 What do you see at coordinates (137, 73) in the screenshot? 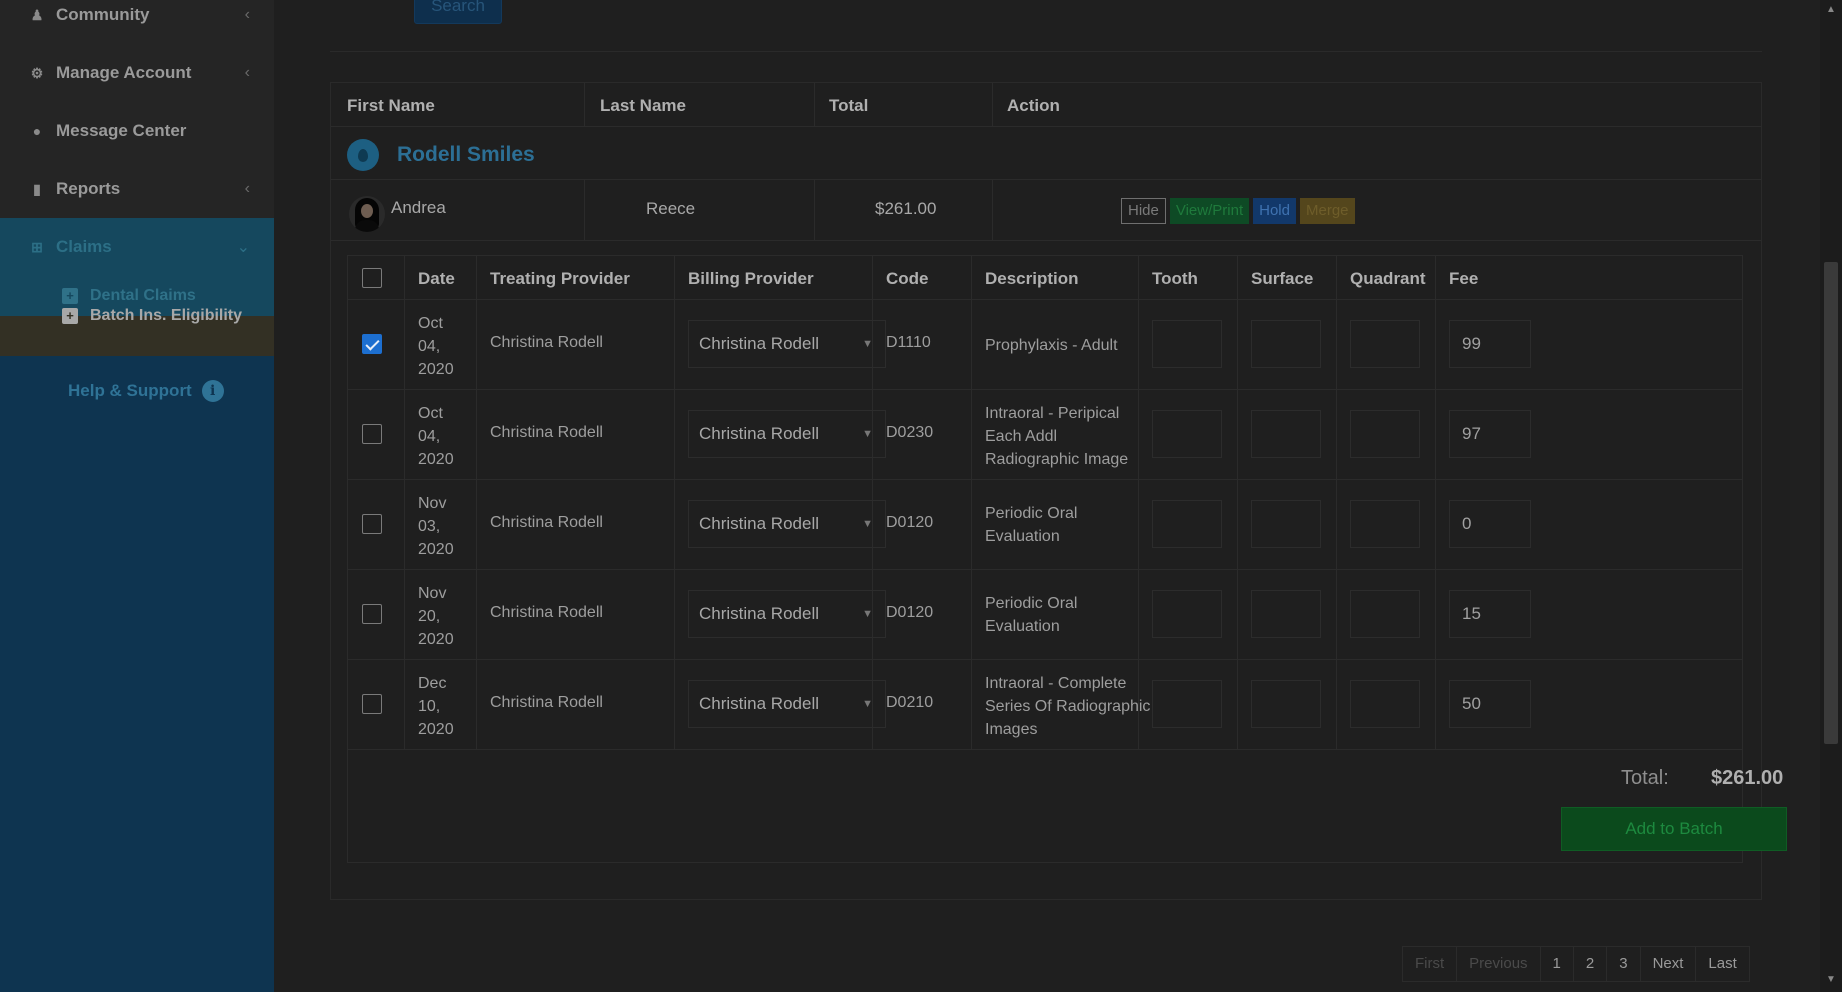
I see `sidebar-item-manage-account: ⚙ Manage Account ‹` at bounding box center [137, 73].